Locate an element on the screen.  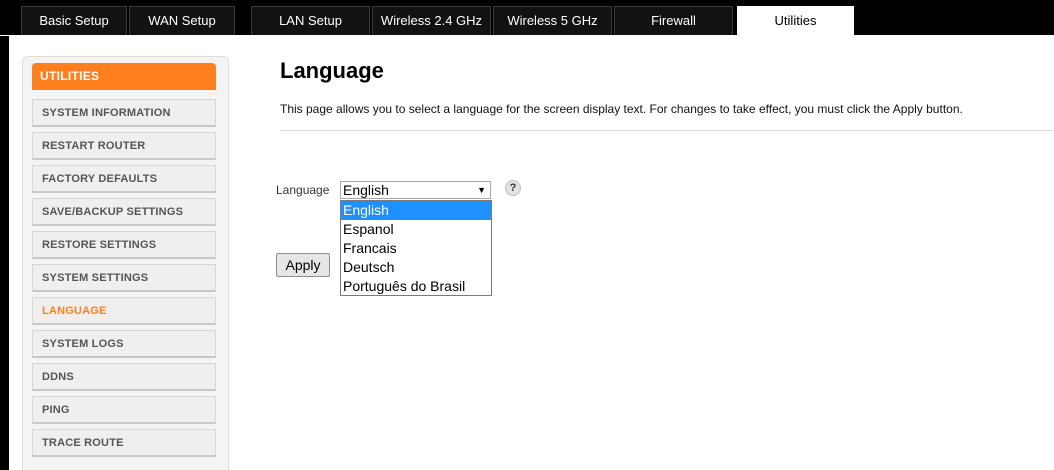
language-label: Language is located at coordinates (303, 190).